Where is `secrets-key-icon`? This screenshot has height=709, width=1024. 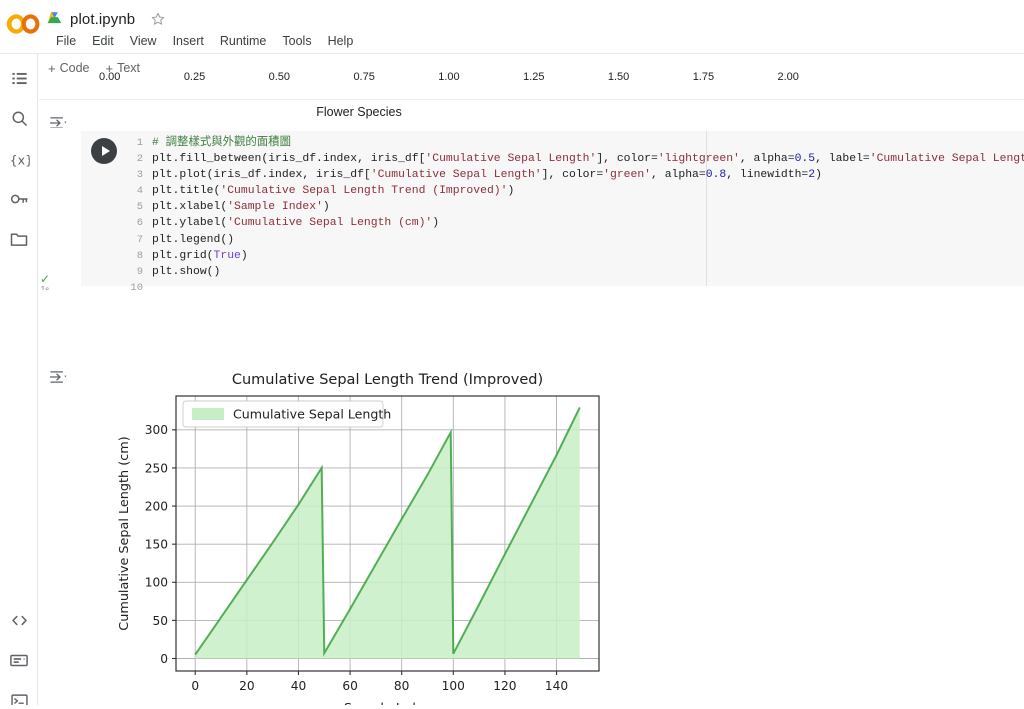 secrets-key-icon is located at coordinates (19, 199).